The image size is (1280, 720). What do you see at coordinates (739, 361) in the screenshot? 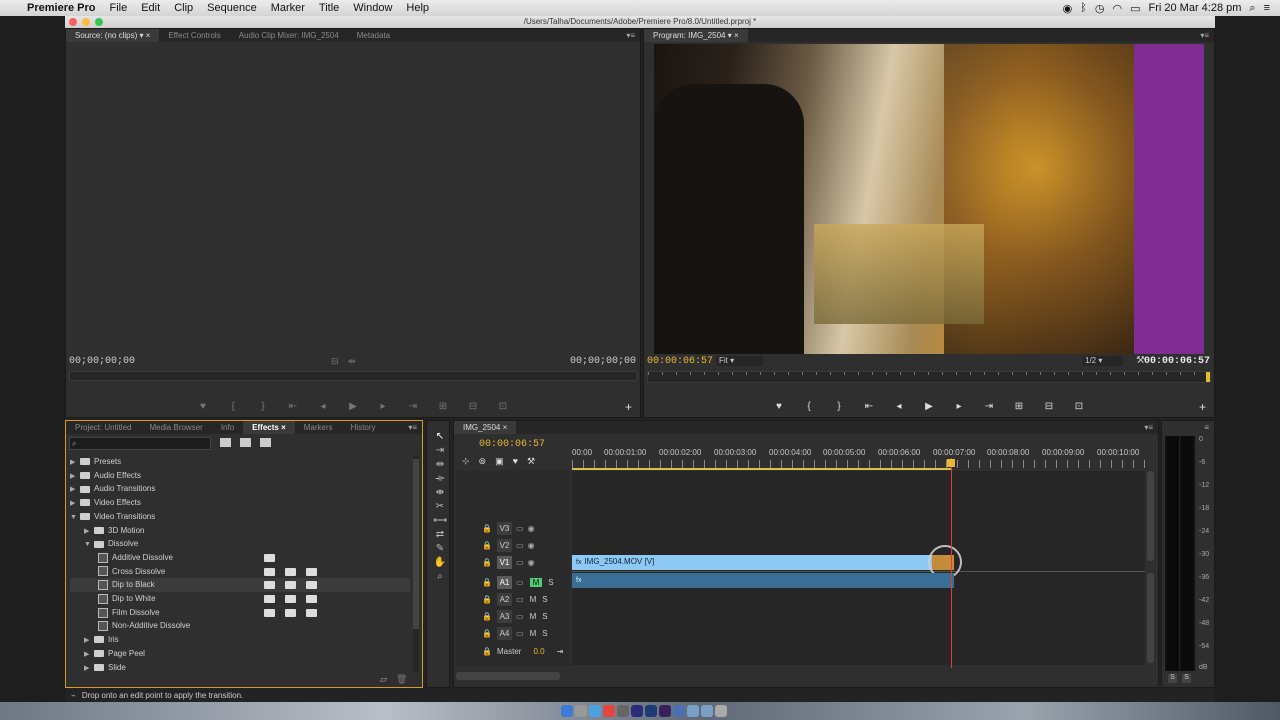
I see `zoom-select: Fit ▾` at bounding box center [739, 361].